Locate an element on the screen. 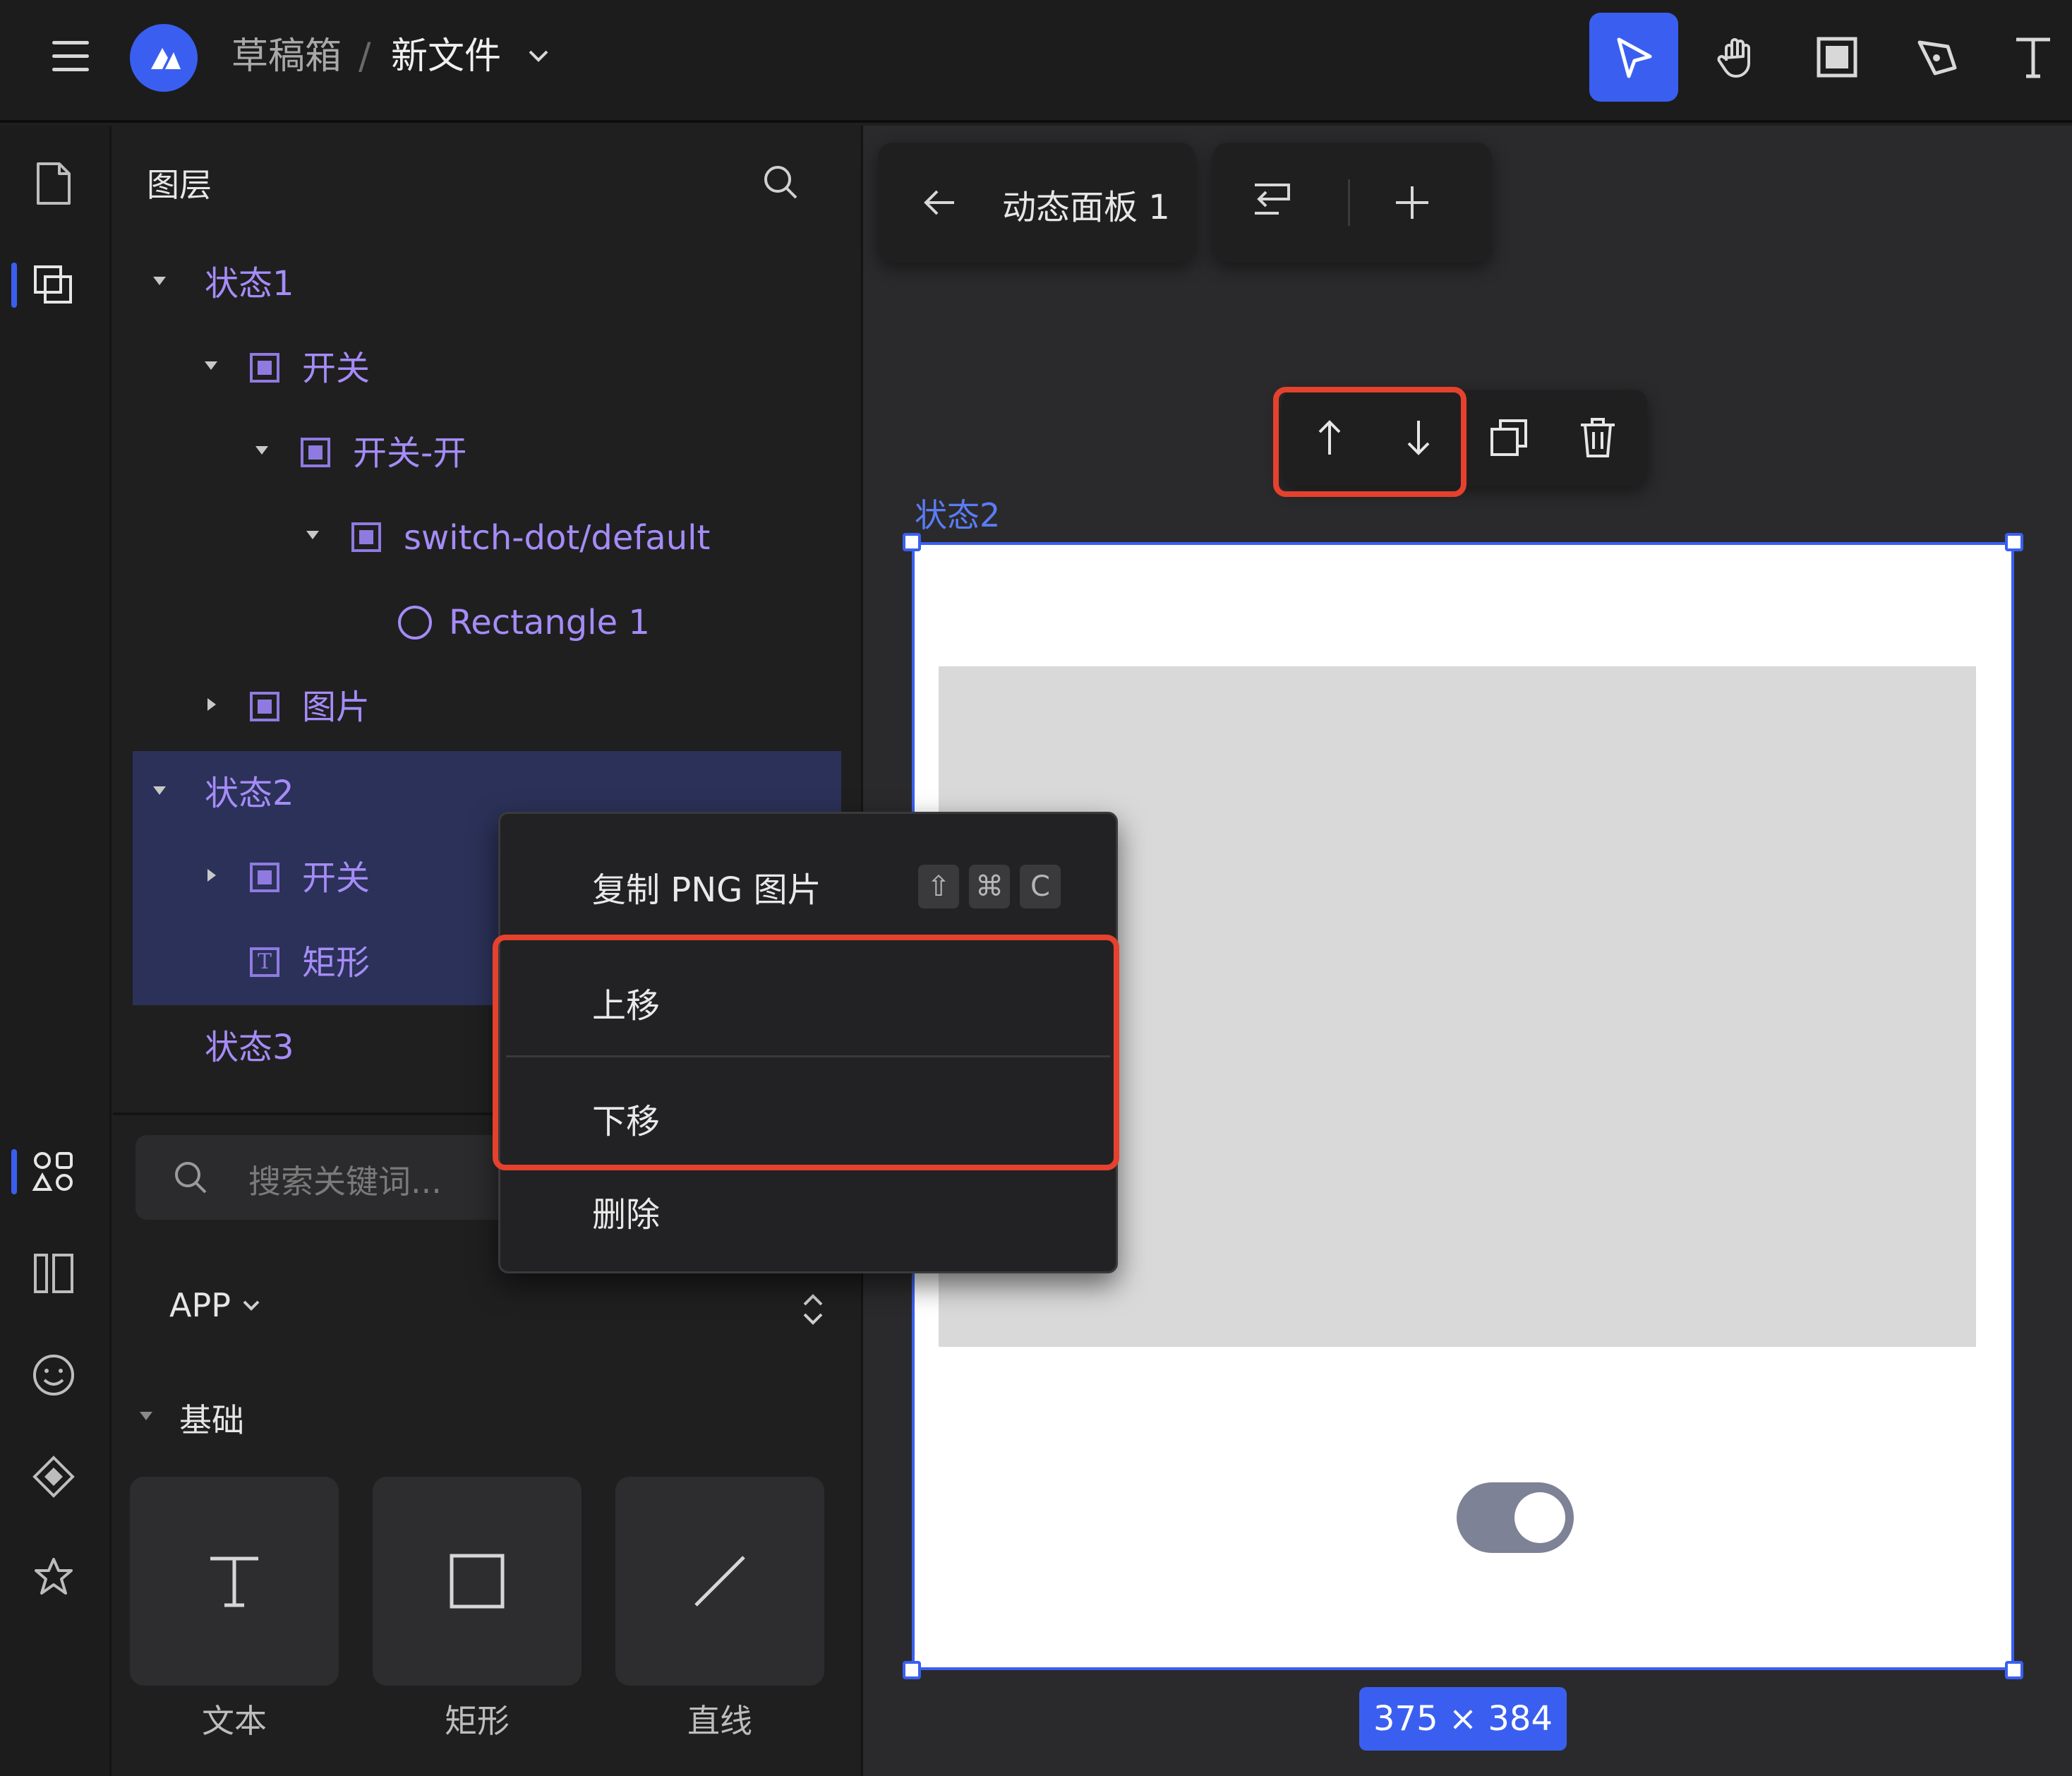  layer-label: 状态3 is located at coordinates (249, 1048).